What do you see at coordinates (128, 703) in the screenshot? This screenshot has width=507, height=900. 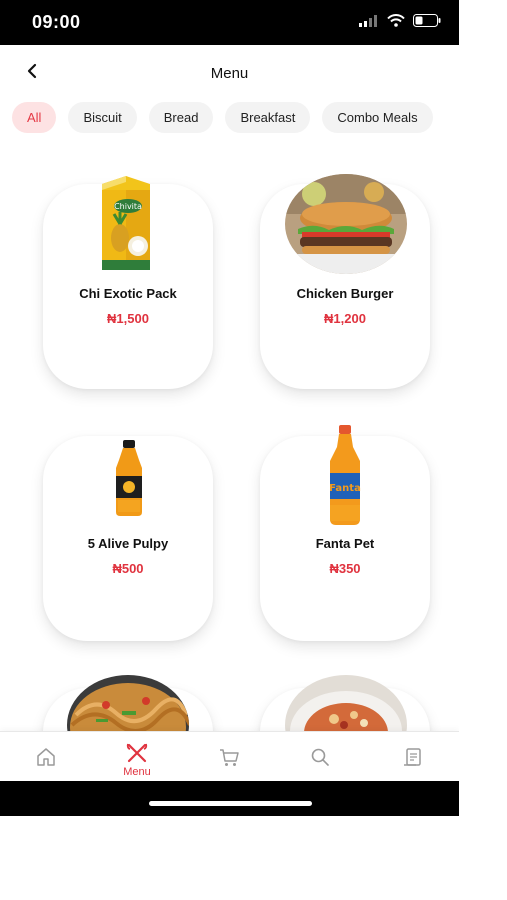 I see `noodles-image` at bounding box center [128, 703].